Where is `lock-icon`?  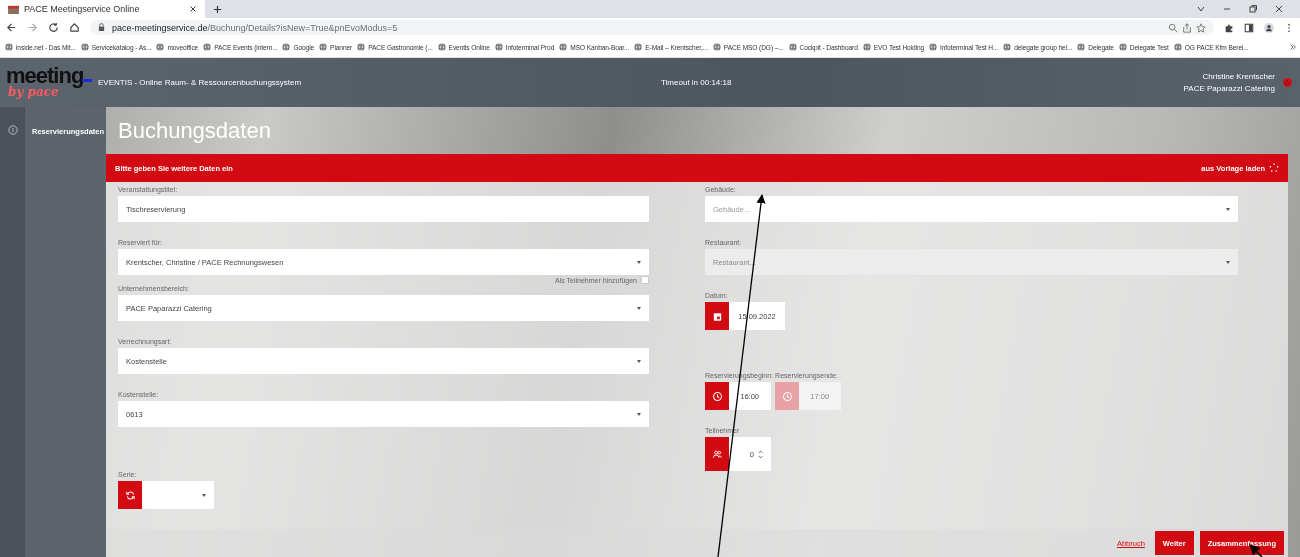
lock-icon is located at coordinates (101, 27).